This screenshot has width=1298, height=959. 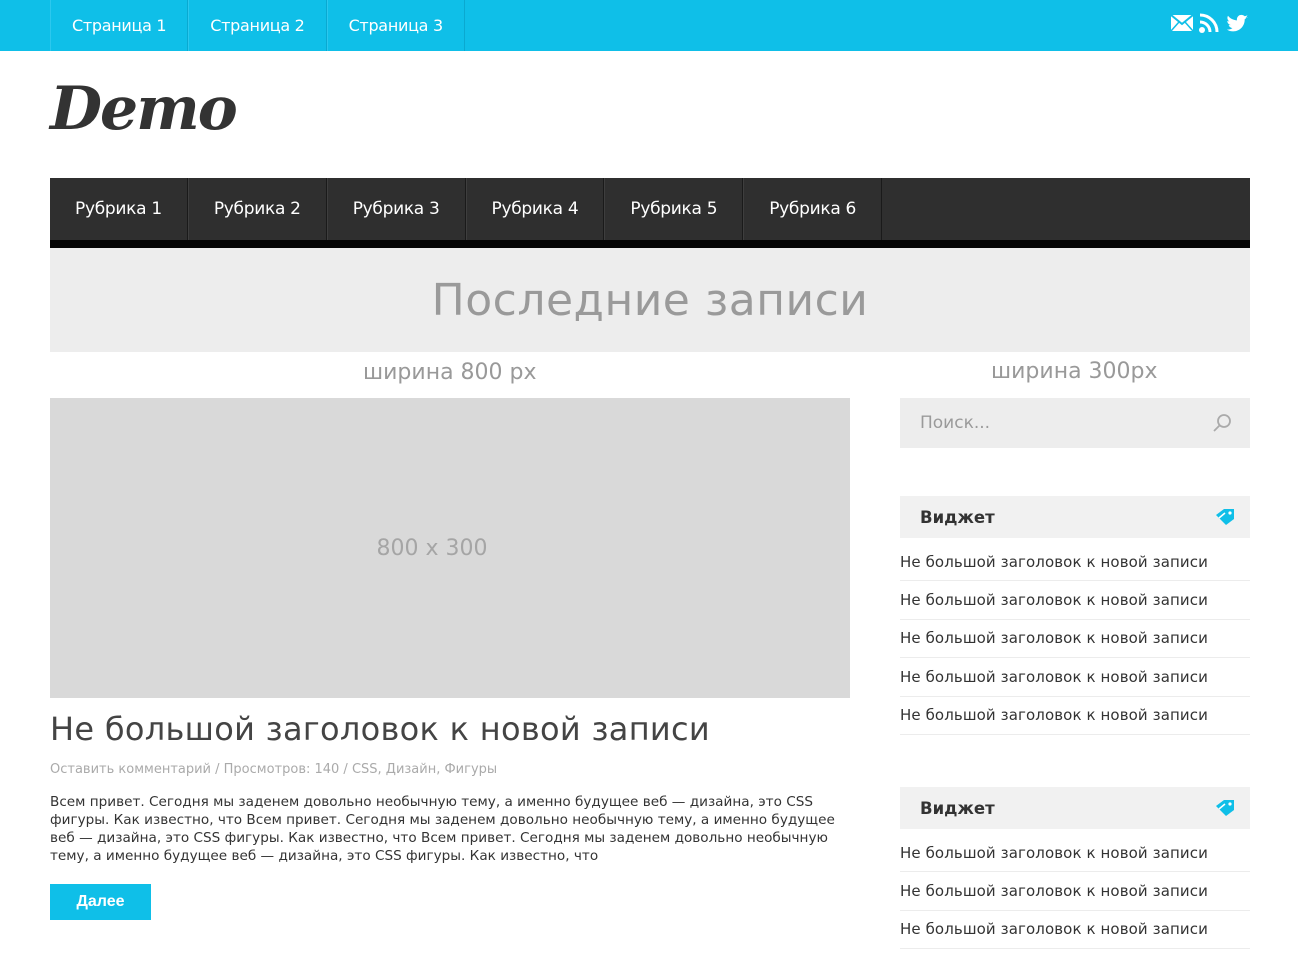 I want to click on nav-item-rubric-3: Рубрика 3, so click(x=396, y=209).